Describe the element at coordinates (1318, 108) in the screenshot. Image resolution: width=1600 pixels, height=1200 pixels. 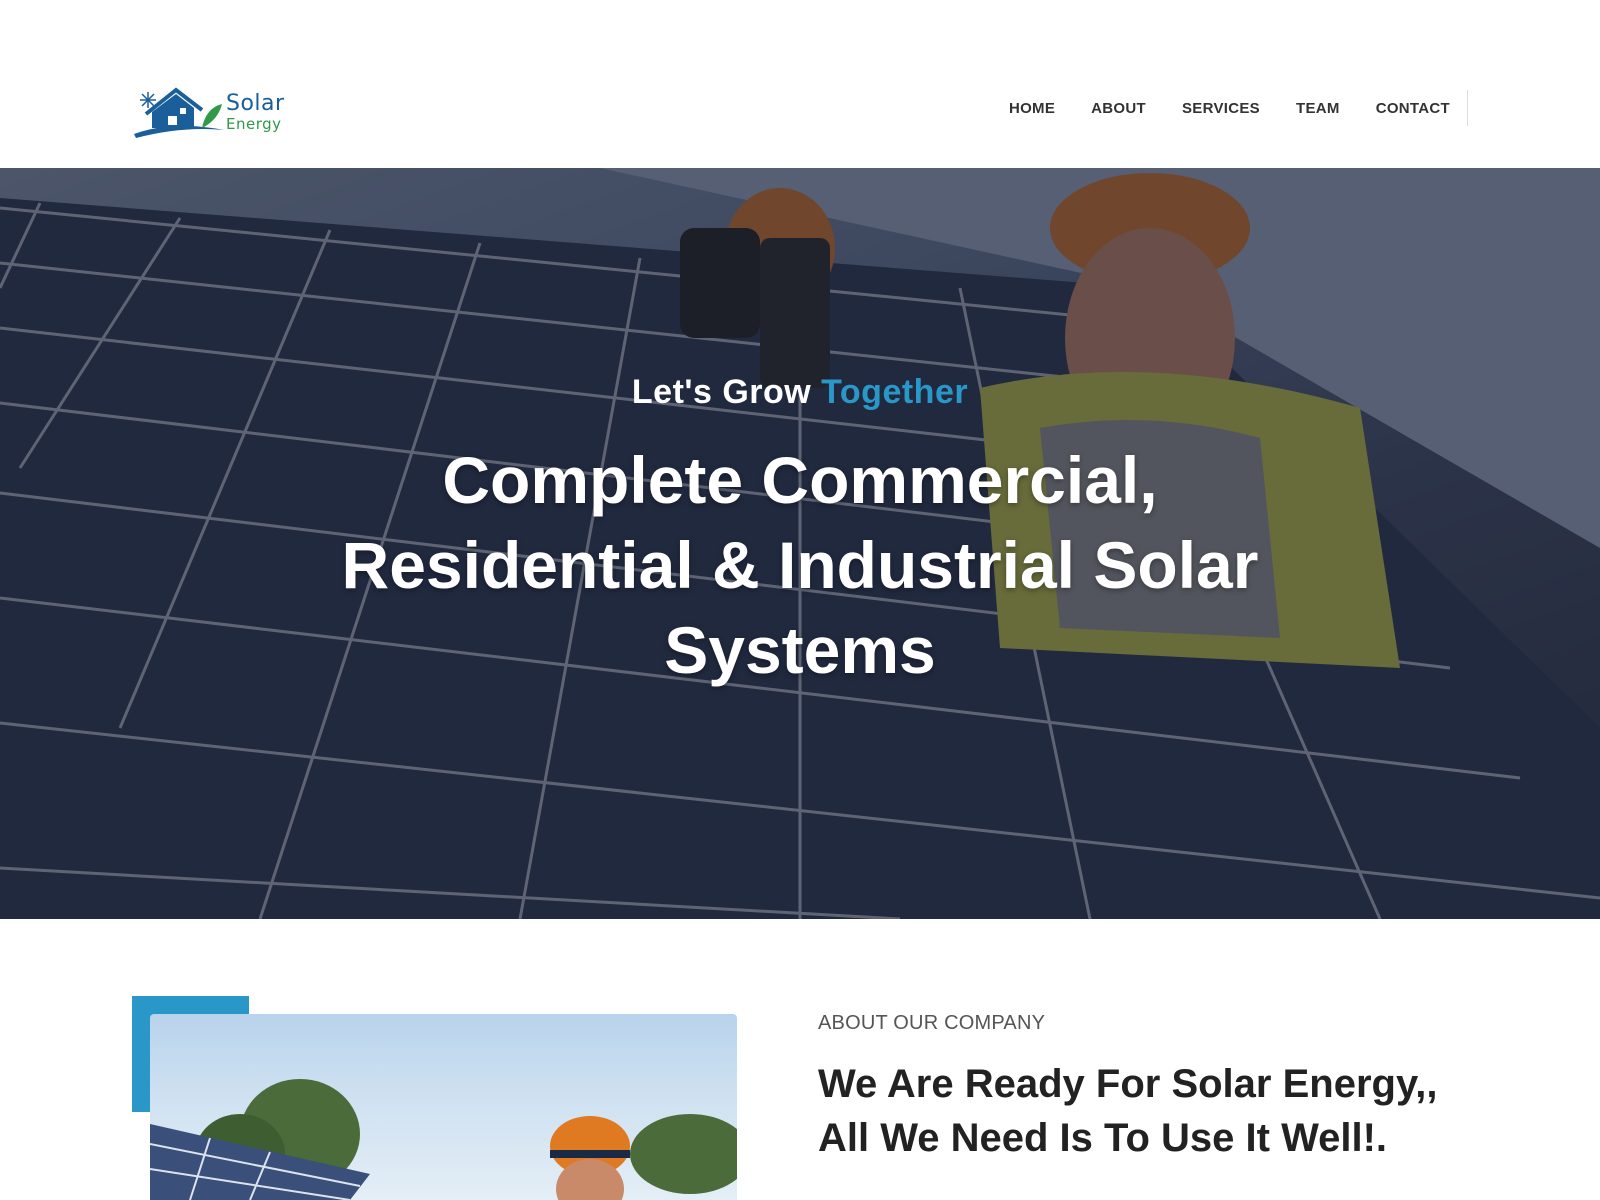
I see `nav-item-team: TEAM` at that location.